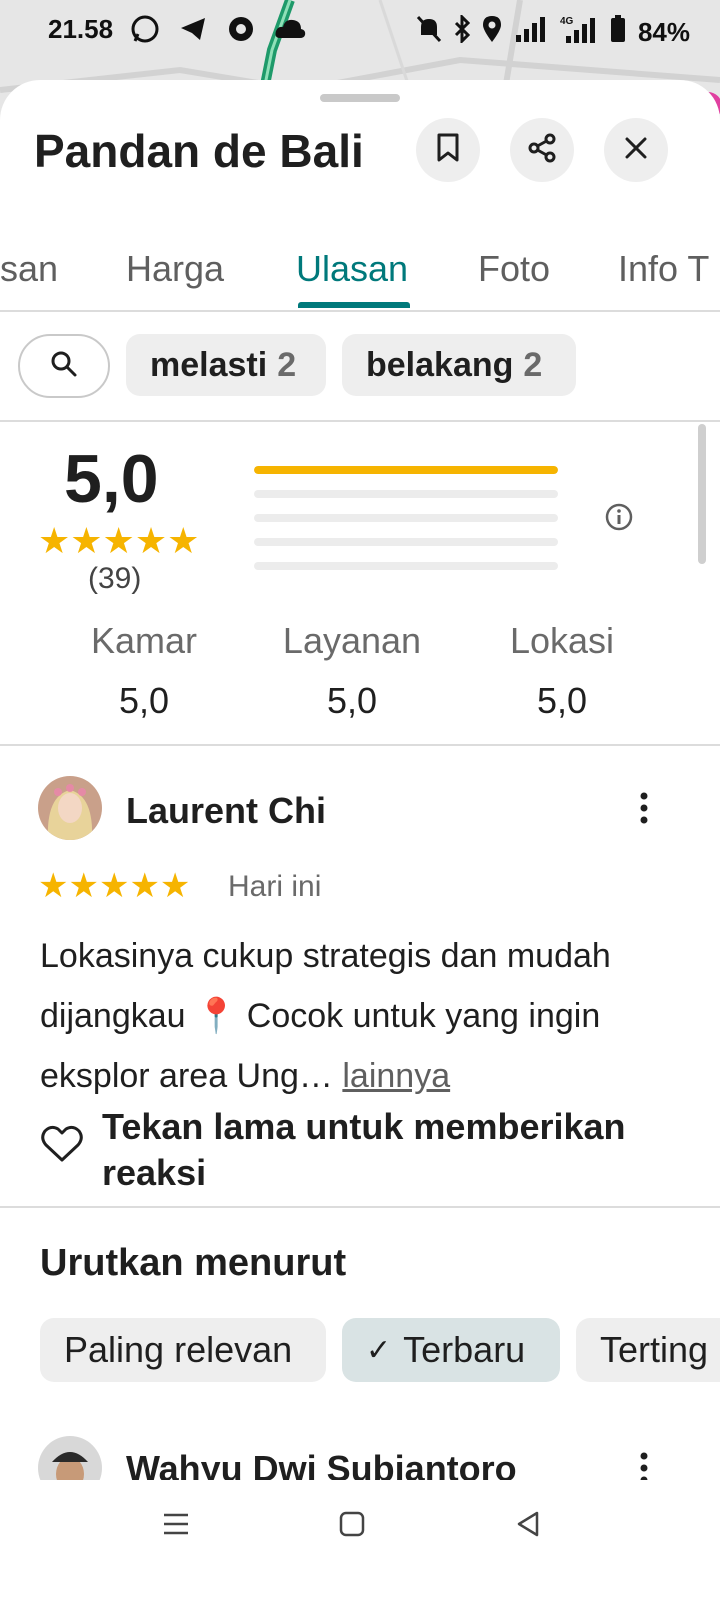 This screenshot has width=720, height=1600. I want to click on overall-rating: 5,0, so click(111, 479).